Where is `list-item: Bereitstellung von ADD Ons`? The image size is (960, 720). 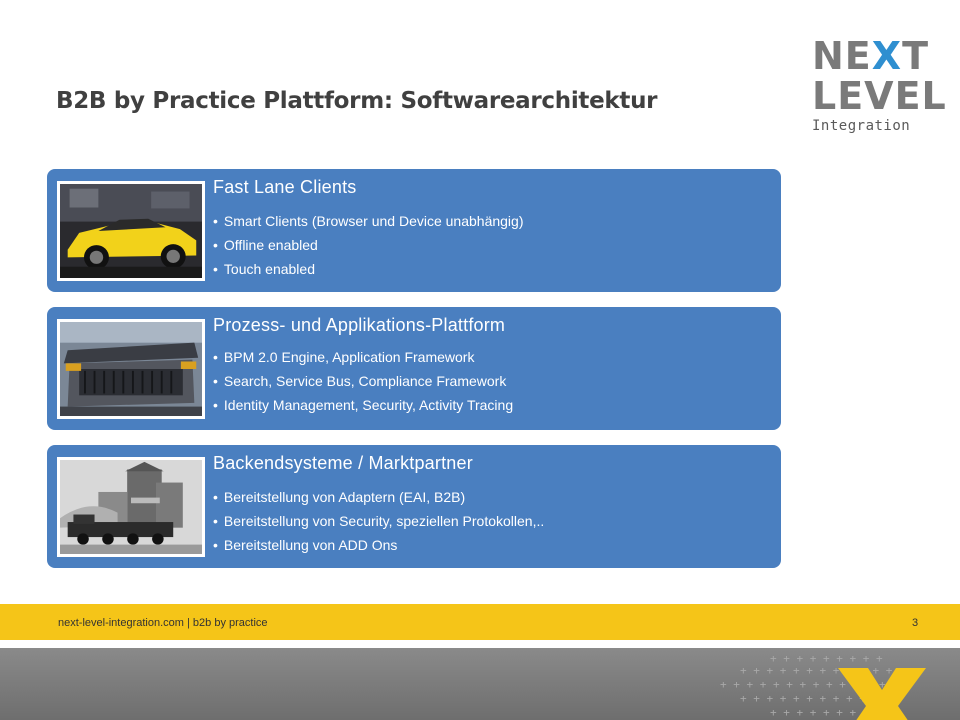 list-item: Bereitstellung von ADD Ons is located at coordinates (378, 545).